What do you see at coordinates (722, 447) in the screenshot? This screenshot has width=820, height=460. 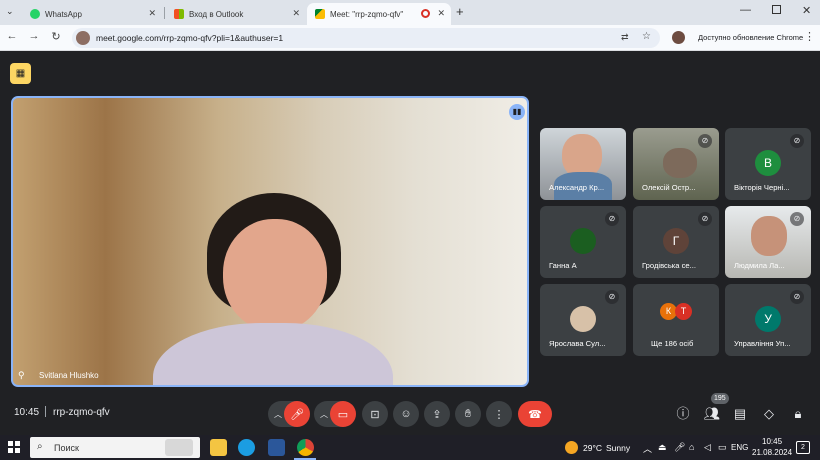 I see `battery-icon: ▭` at bounding box center [722, 447].